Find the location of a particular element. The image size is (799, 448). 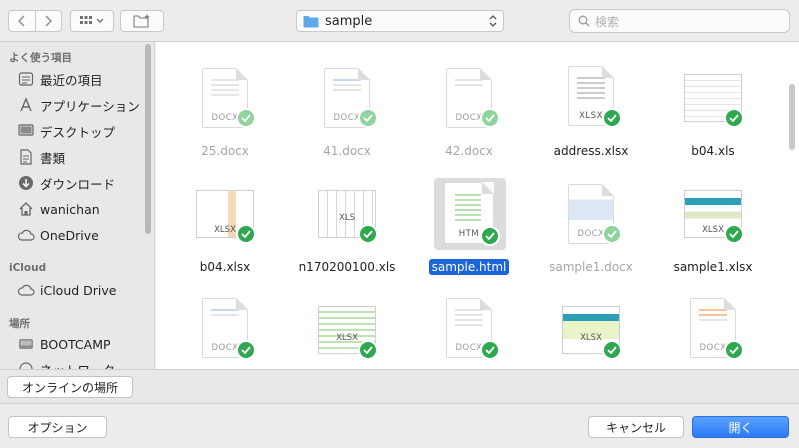

chevron-left-icon is located at coordinates (21, 21).